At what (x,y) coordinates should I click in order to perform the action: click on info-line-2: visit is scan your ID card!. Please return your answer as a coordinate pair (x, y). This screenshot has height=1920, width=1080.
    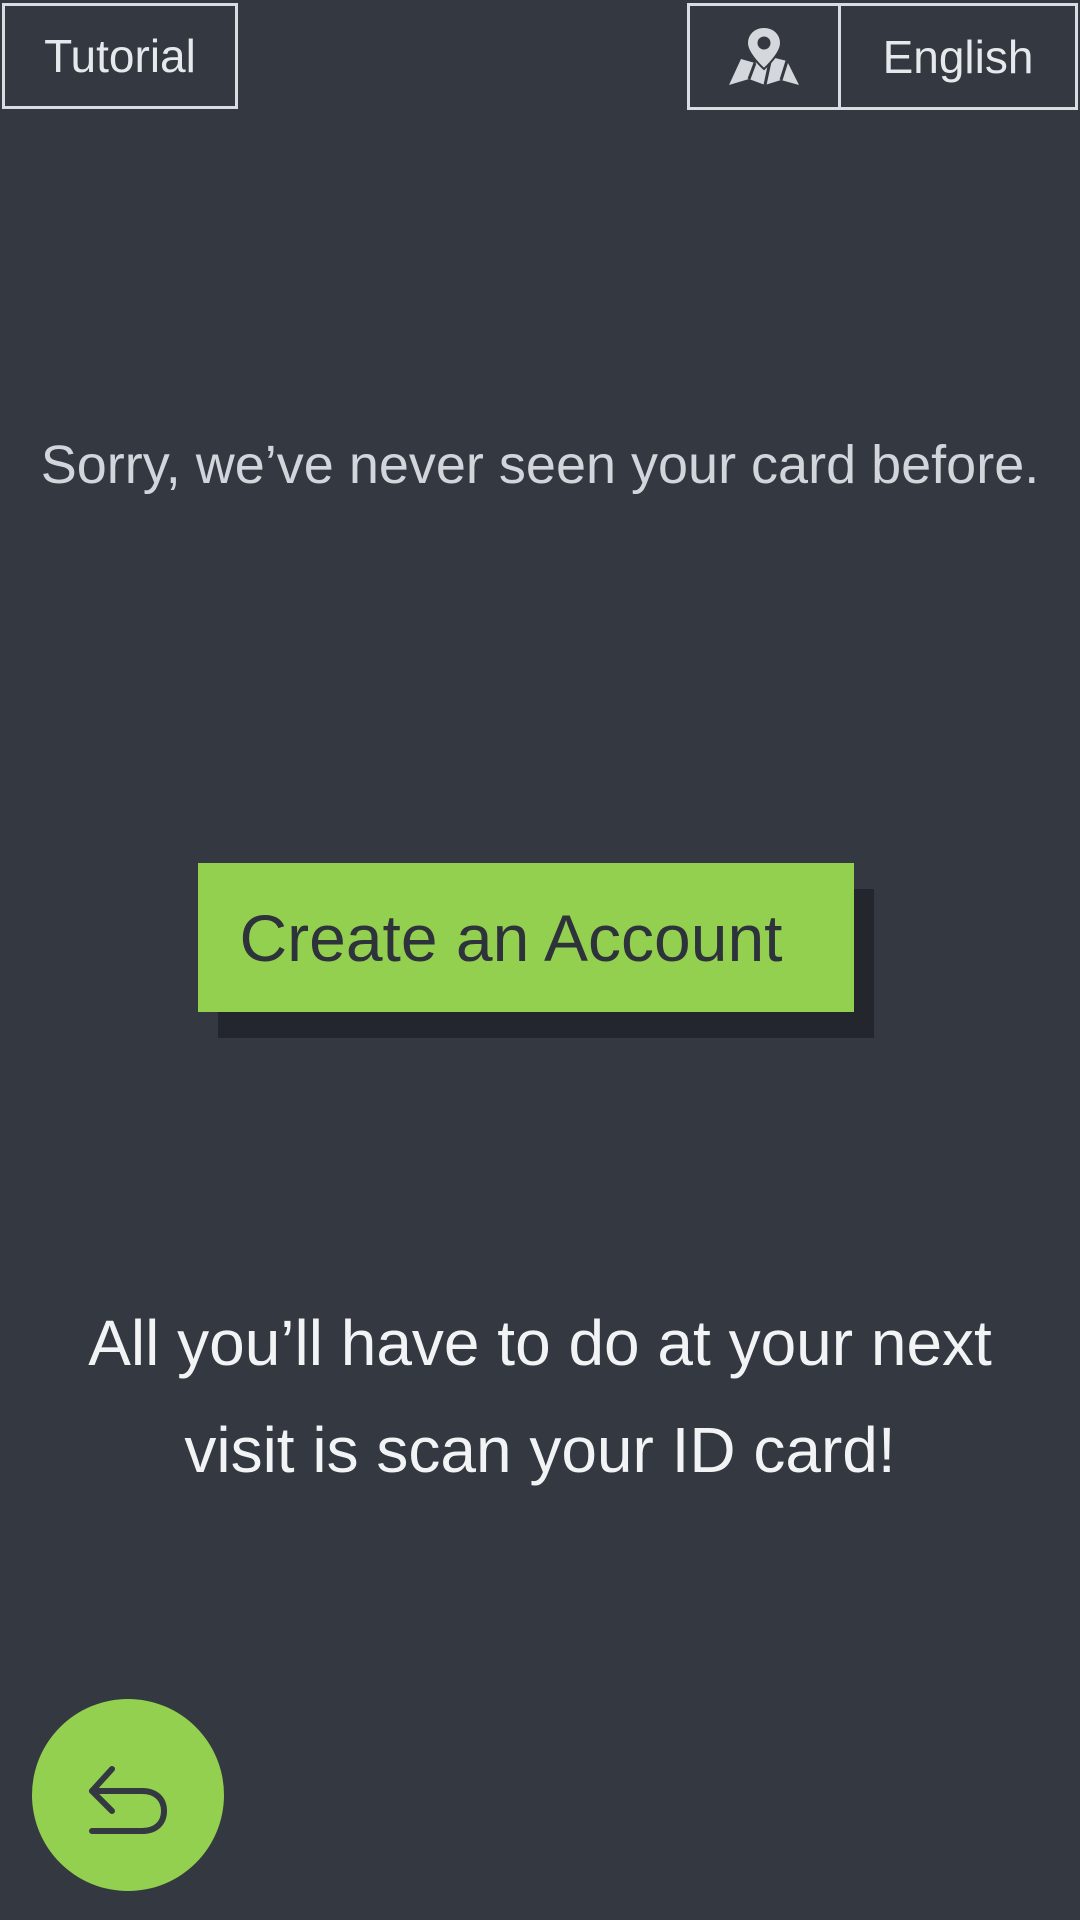
    Looking at the image, I should click on (540, 1450).